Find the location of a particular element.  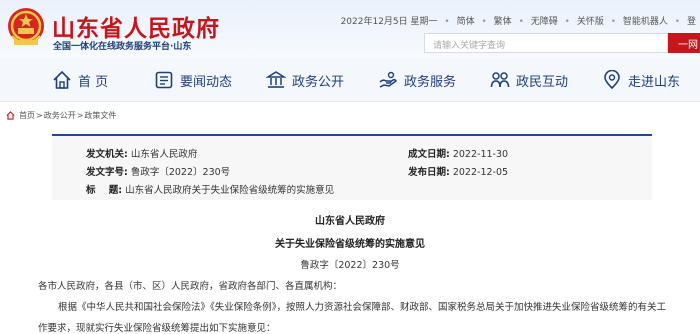

meta-title: 标 题: 山东省人民政府关于失业保险省级统筹的实施意见 is located at coordinates (210, 189).